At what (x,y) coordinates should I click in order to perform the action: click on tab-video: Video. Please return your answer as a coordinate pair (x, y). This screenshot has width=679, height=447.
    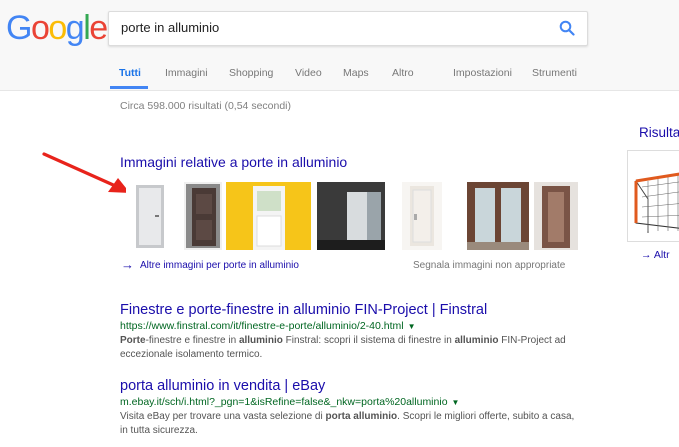
    Looking at the image, I should click on (308, 73).